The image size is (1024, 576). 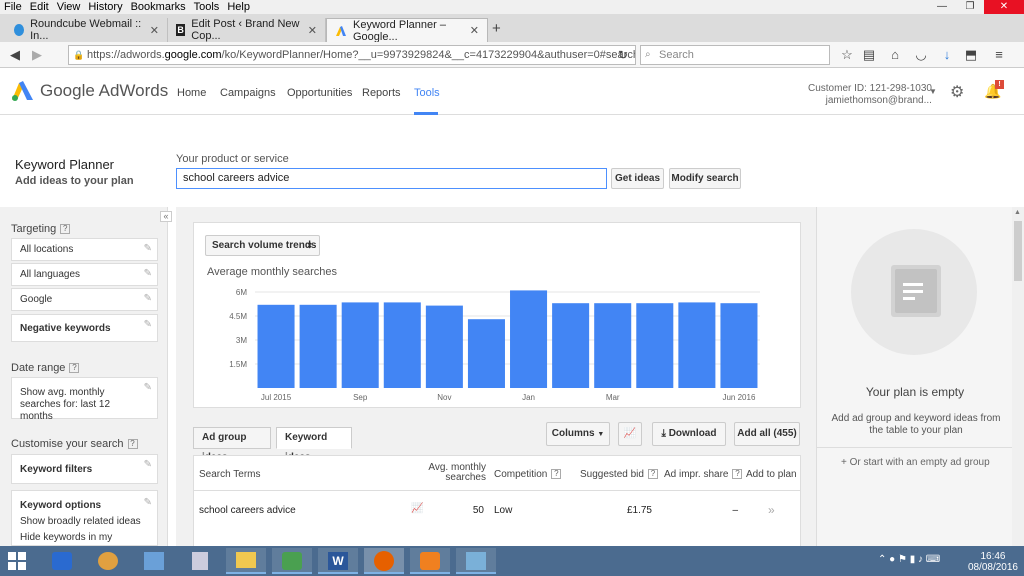 I want to click on collapse-panel-button: «, so click(x=166, y=216).